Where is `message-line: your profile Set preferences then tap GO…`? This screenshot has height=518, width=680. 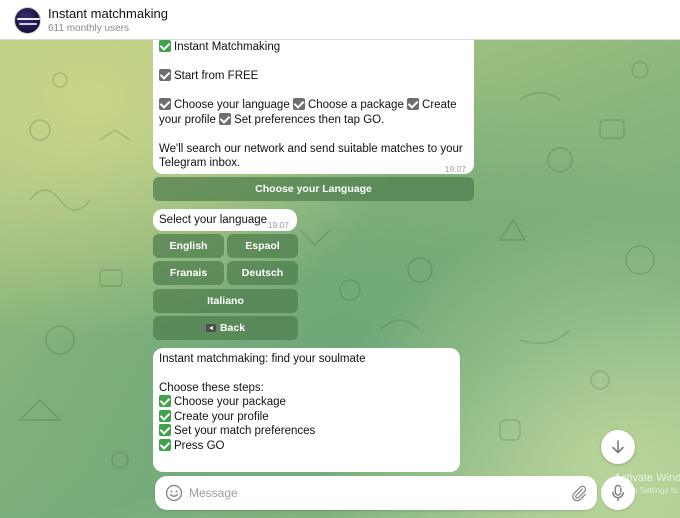
message-line: your profile Set preferences then tap GO… is located at coordinates (272, 119).